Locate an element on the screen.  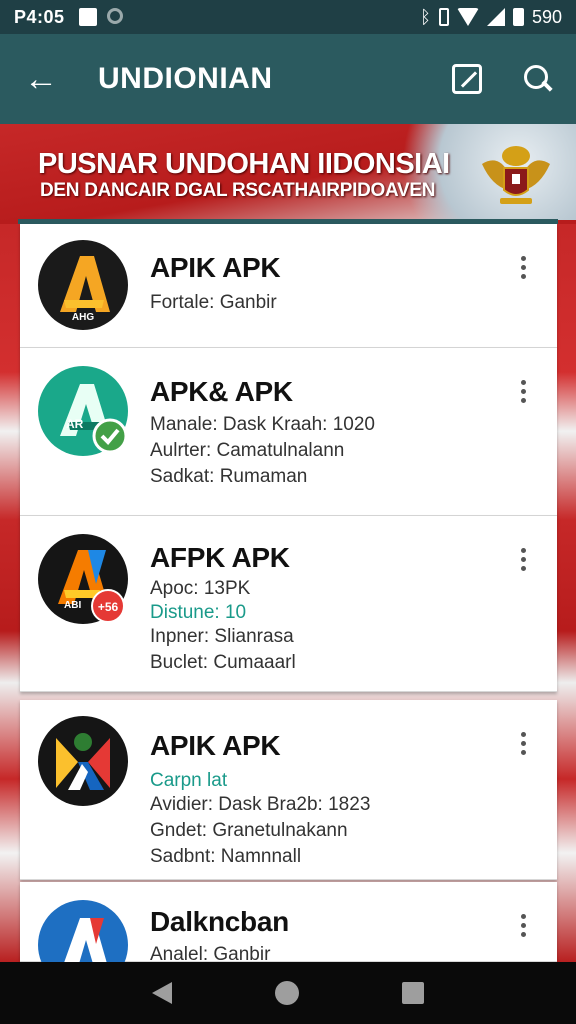
app-logo-icon is located at coordinates (83, 761).